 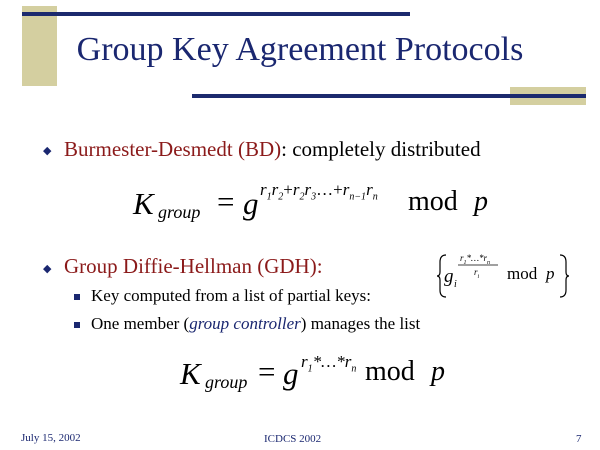 What do you see at coordinates (300, 49) in the screenshot?
I see `slide-title: Group Key Agreement Protocols` at bounding box center [300, 49].